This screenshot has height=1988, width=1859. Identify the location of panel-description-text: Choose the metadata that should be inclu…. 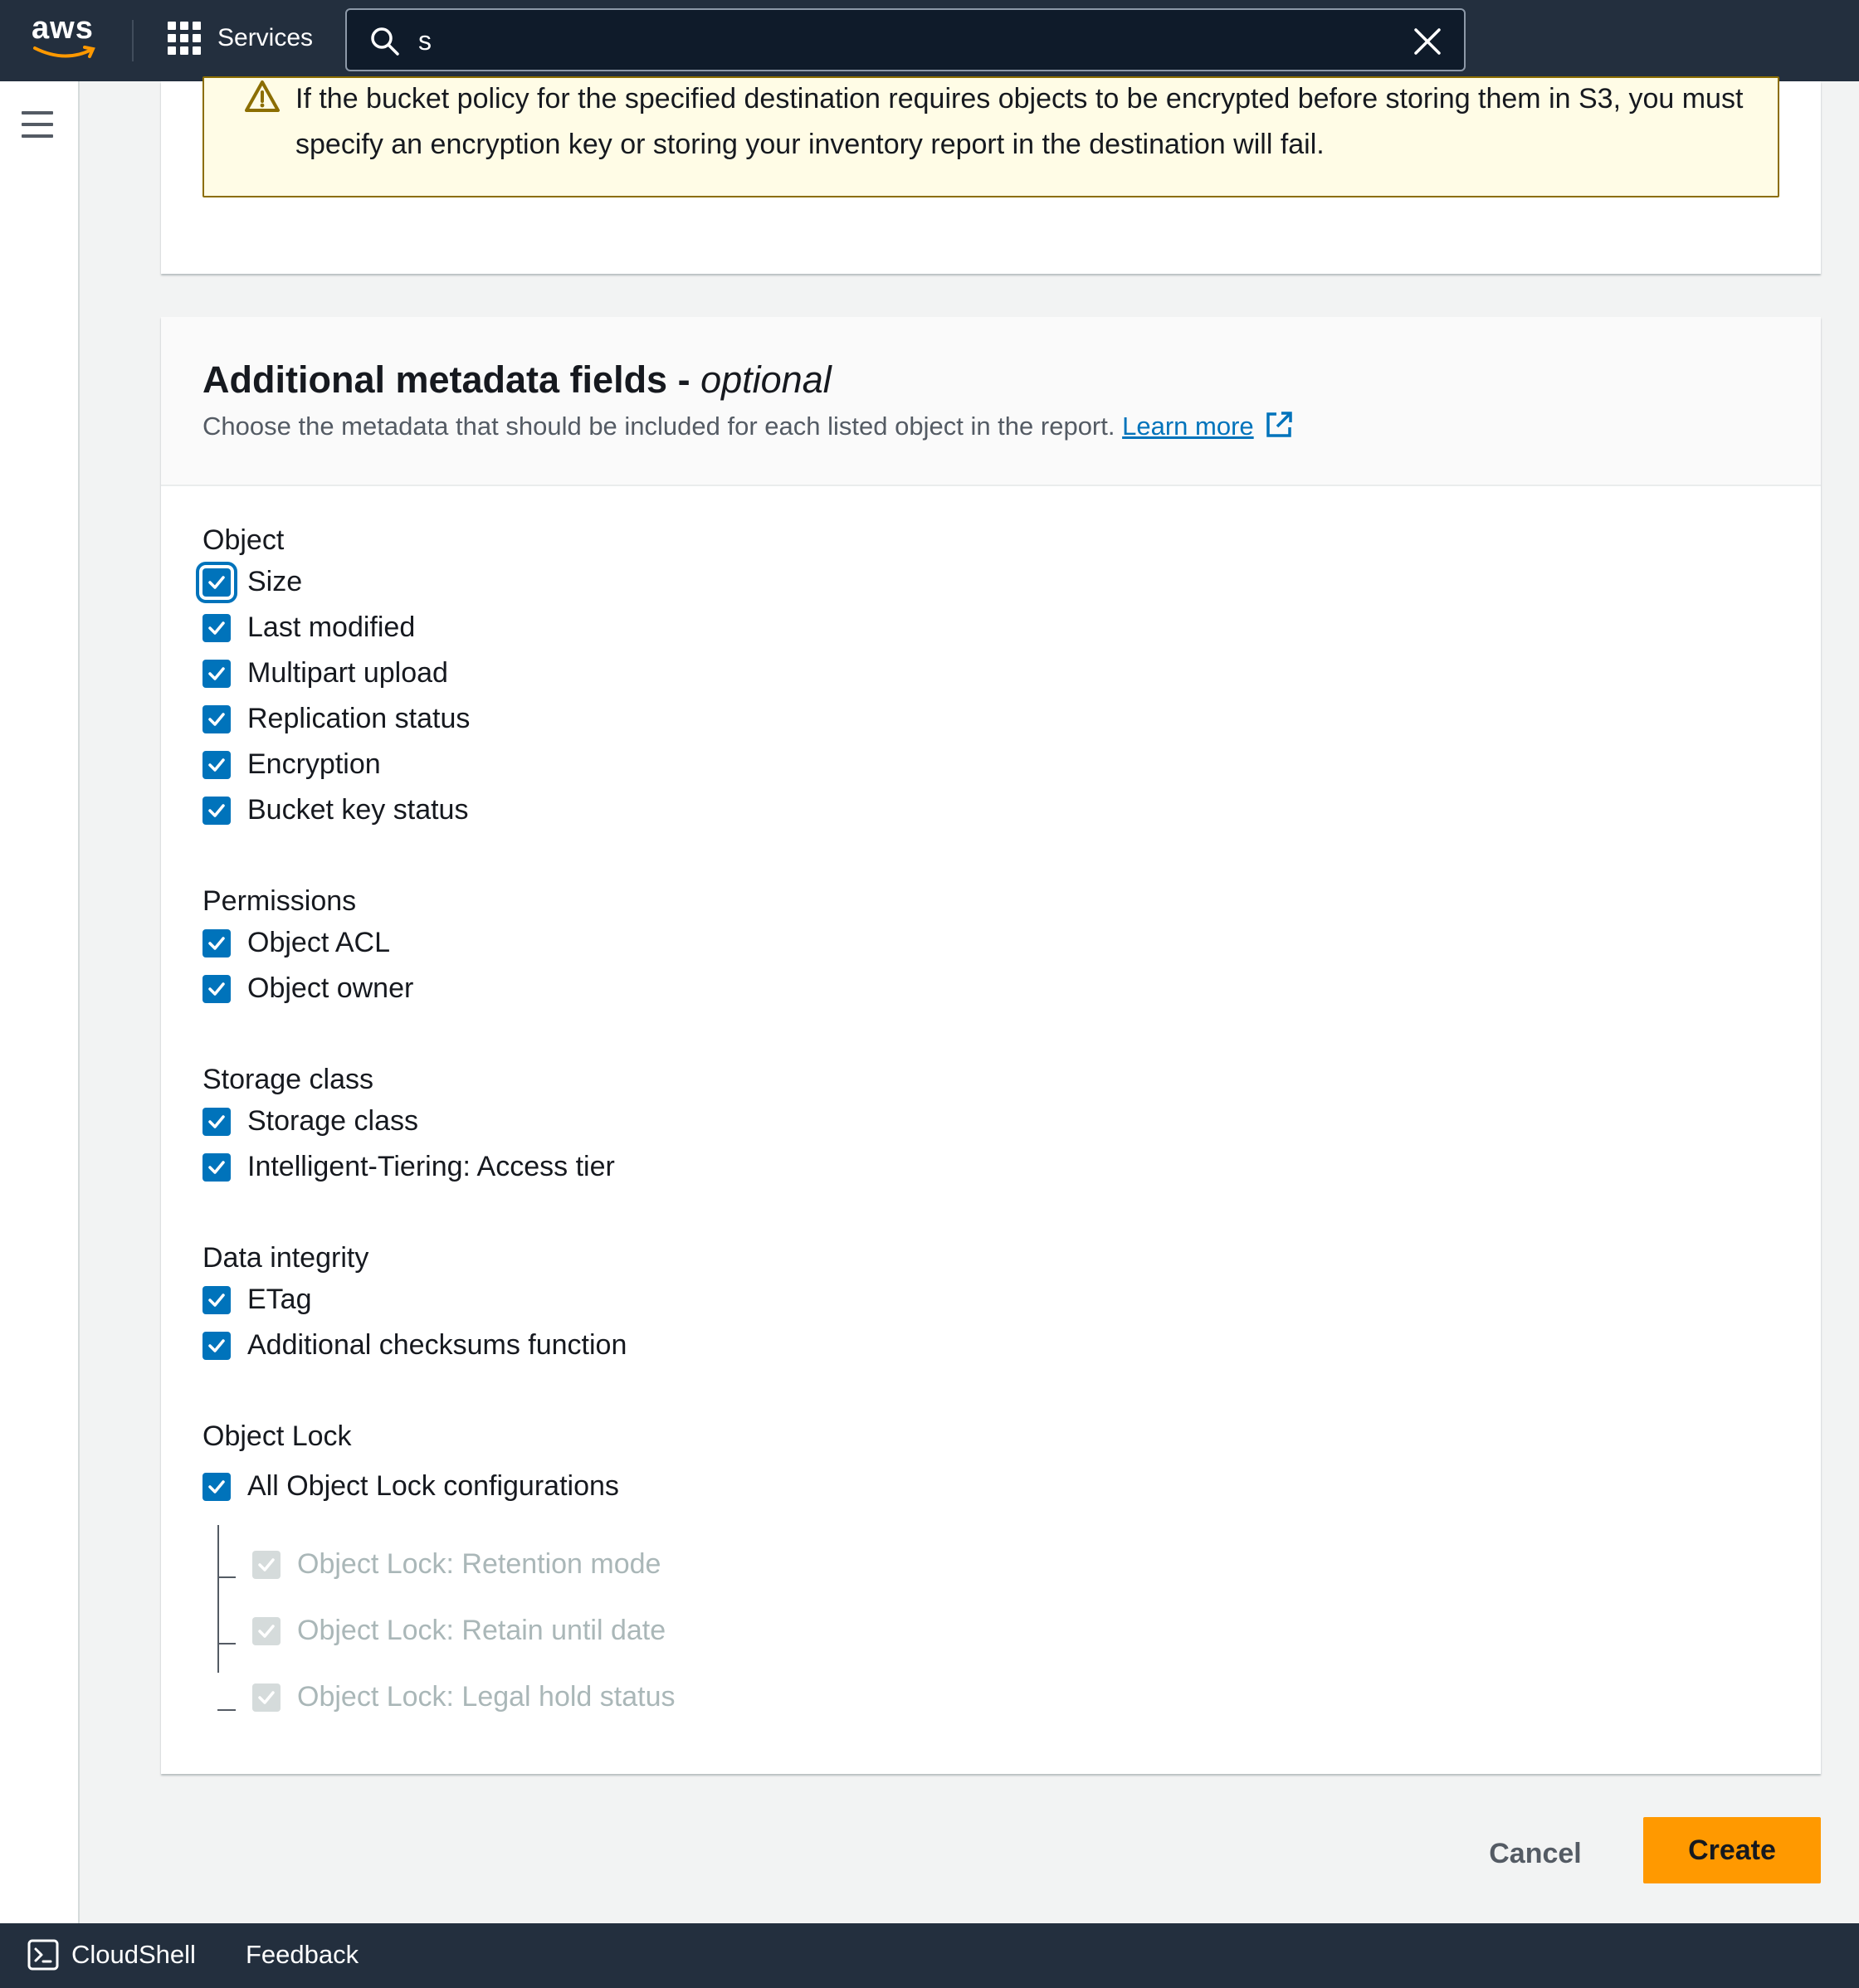
(658, 427).